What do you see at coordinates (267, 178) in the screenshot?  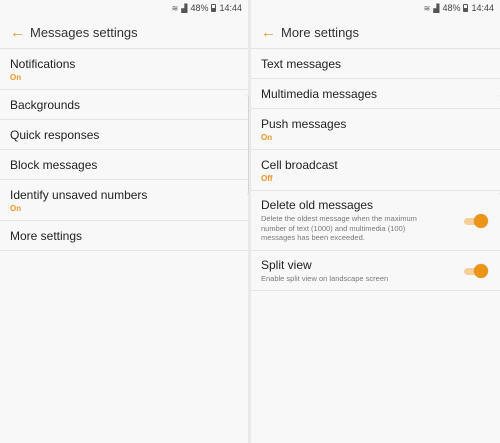 I see `settings-item-status: Off` at bounding box center [267, 178].